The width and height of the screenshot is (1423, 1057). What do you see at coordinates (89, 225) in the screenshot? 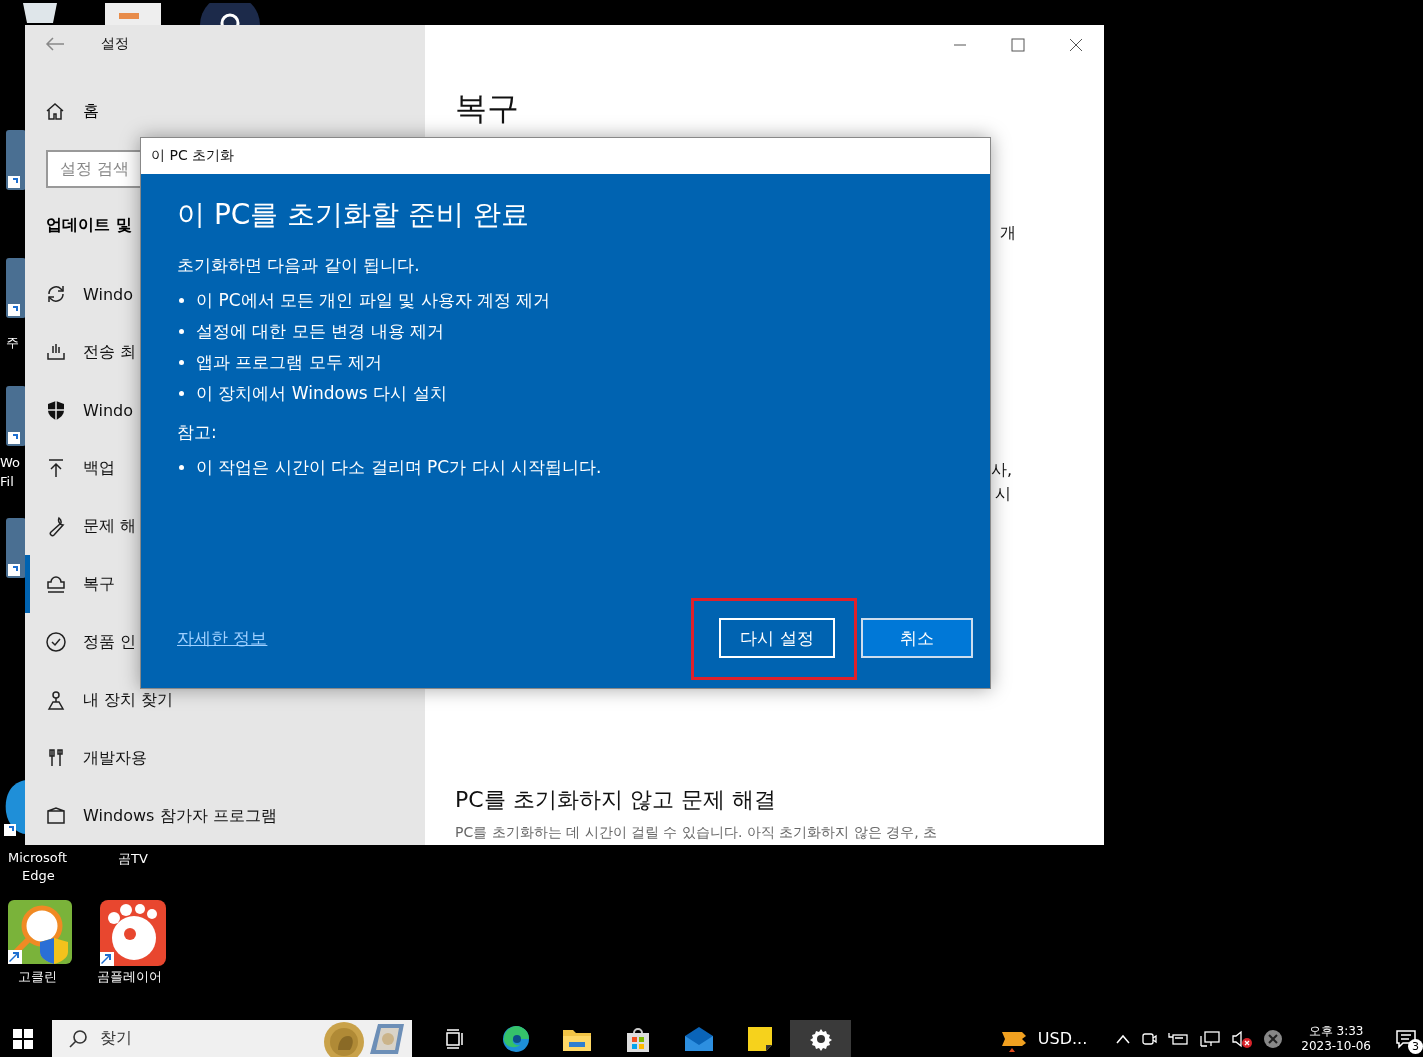
I see `section-heading: 업데이트 및` at bounding box center [89, 225].